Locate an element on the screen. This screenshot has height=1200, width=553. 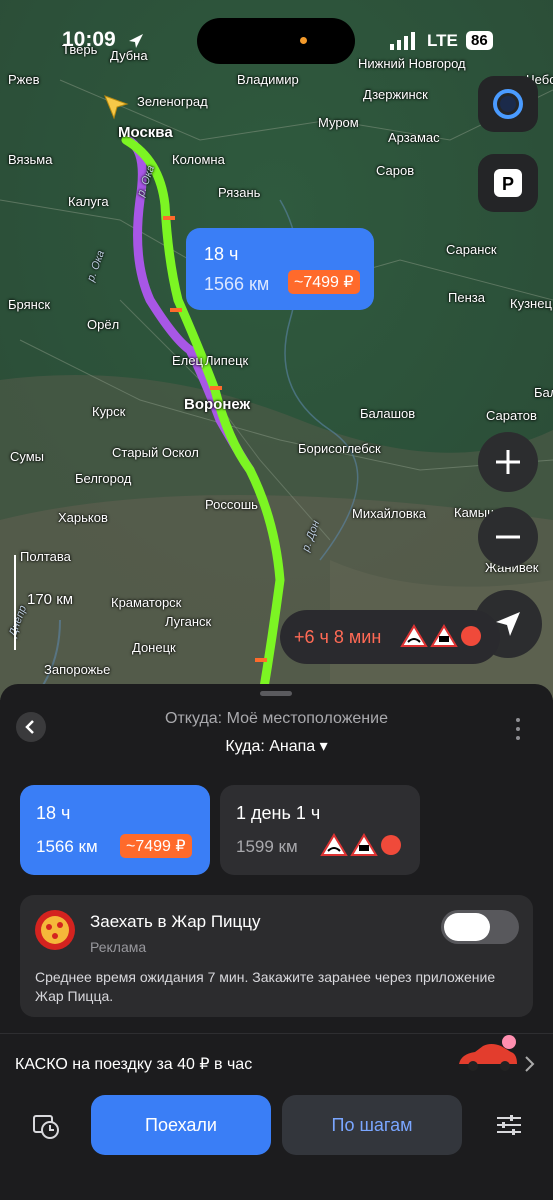
city-label: Саров is located at coordinates (395, 170).